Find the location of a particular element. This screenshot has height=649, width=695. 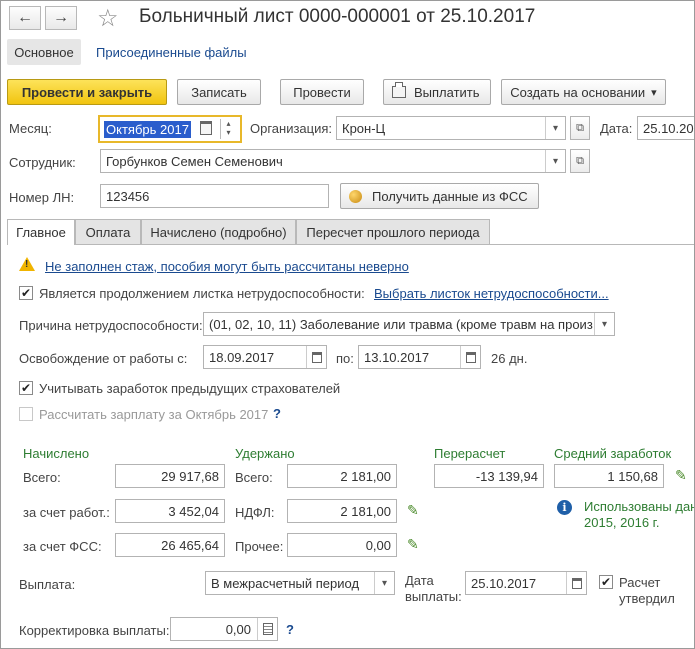

release-label: Освобождение от работы с: is located at coordinates (103, 358).